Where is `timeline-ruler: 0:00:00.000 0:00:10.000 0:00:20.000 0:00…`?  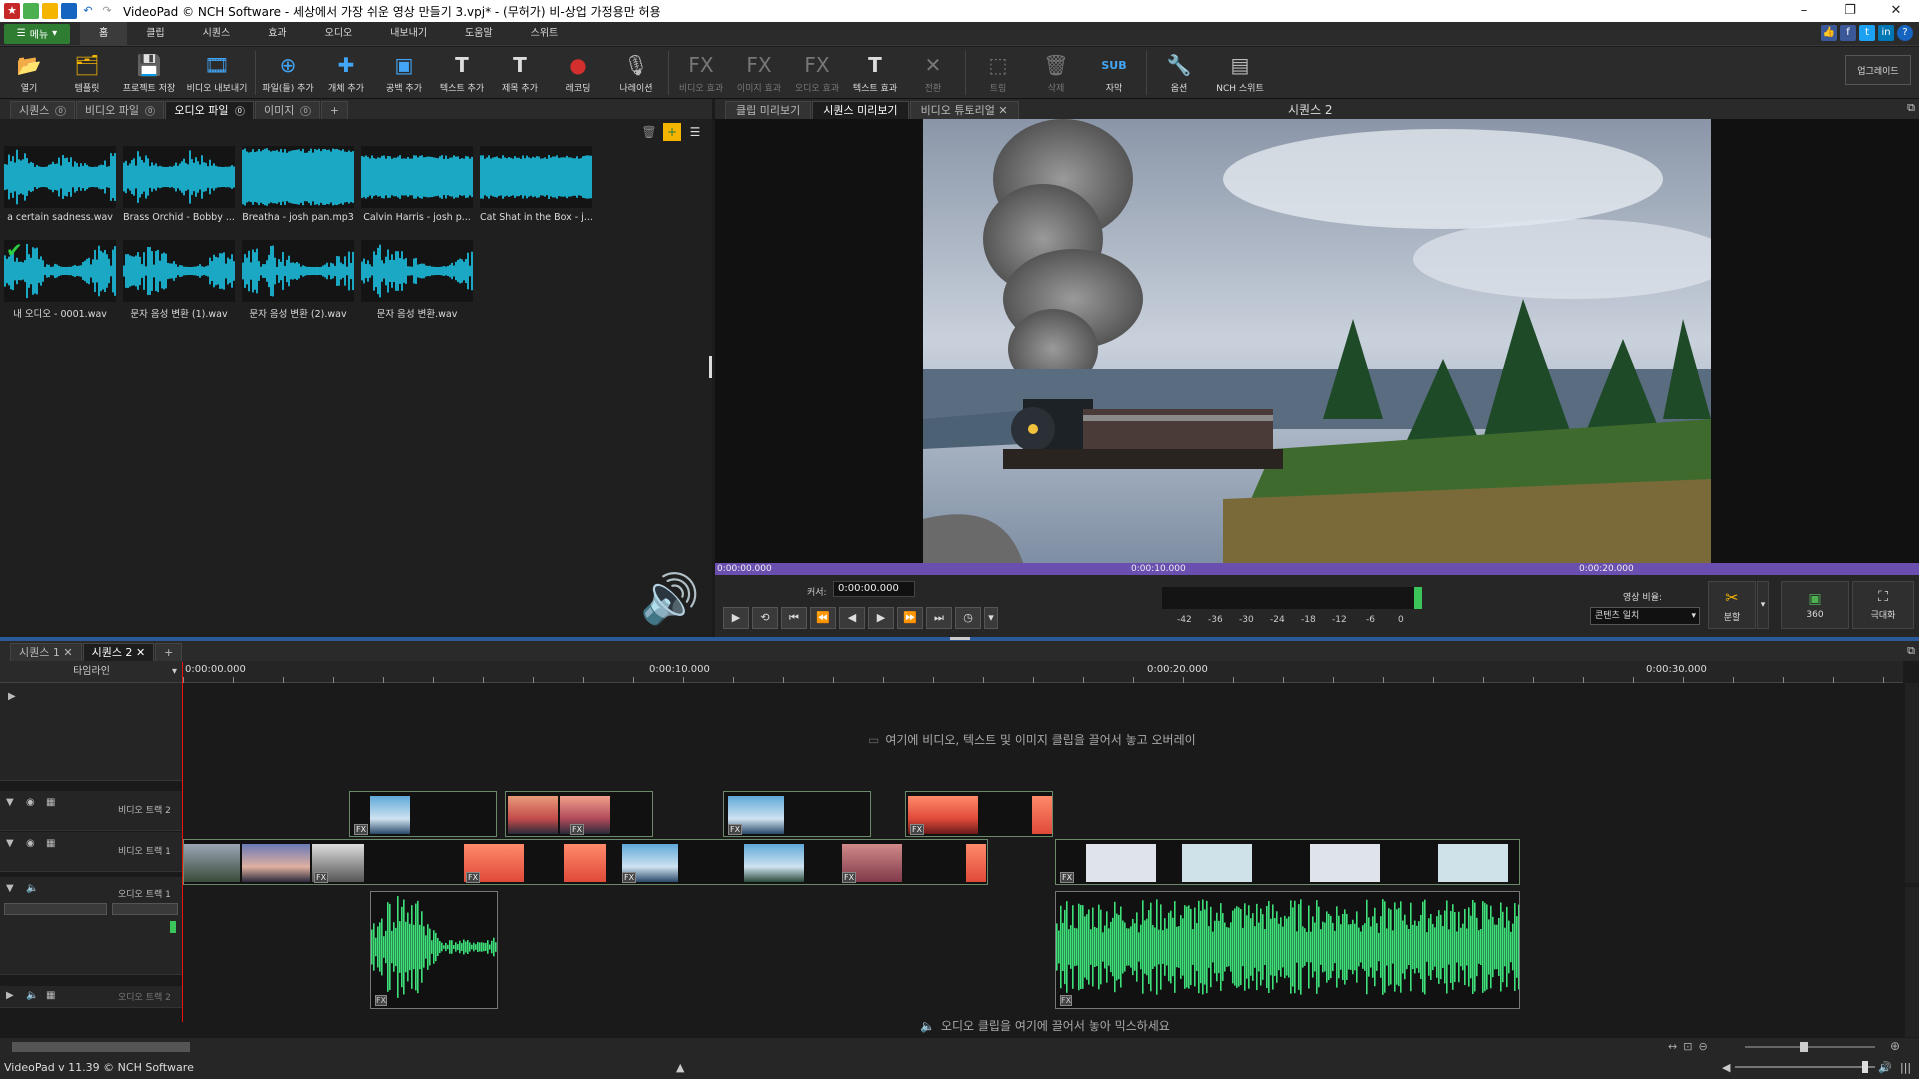
timeline-ruler: 0:00:00.000 0:00:10.000 0:00:20.000 0:00… is located at coordinates (1043, 672).